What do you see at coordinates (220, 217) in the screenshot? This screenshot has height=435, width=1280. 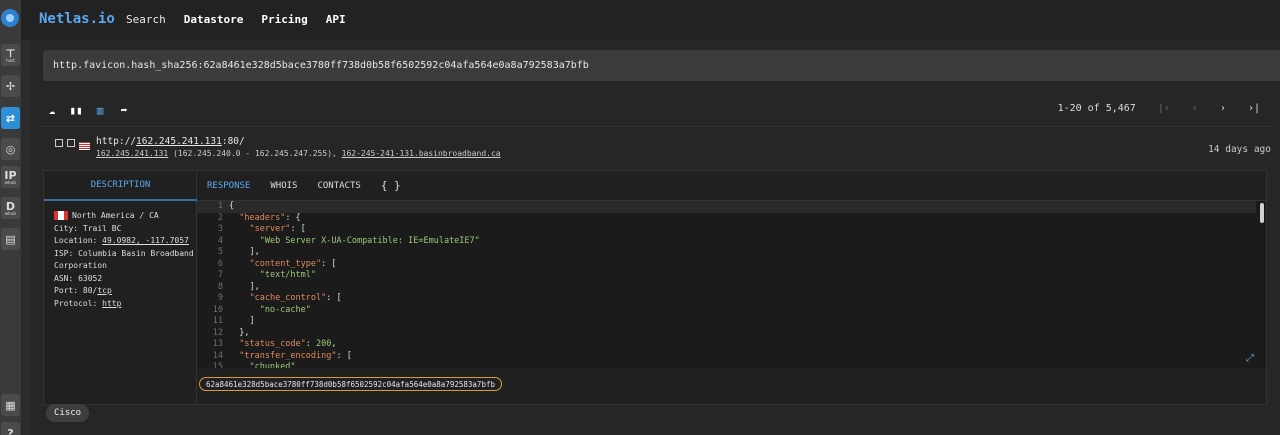 I see `line-number: 2` at bounding box center [220, 217].